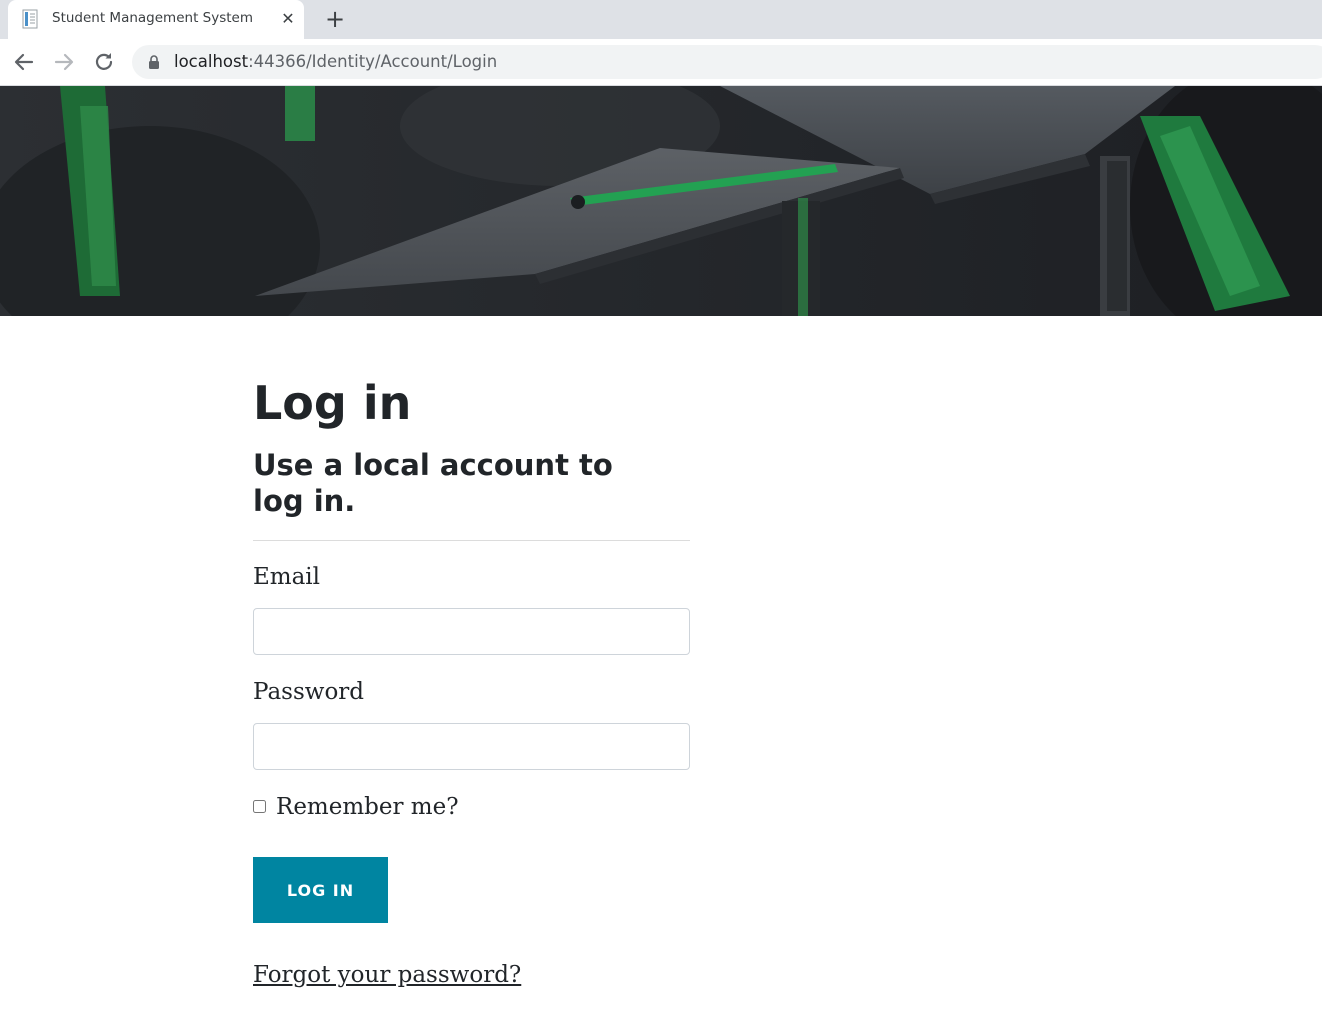  What do you see at coordinates (24, 62) in the screenshot?
I see `back-arrow-icon` at bounding box center [24, 62].